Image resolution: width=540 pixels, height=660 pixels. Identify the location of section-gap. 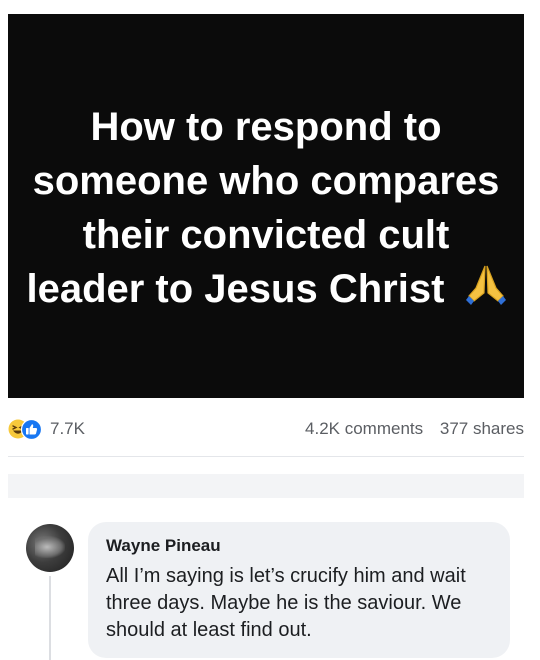
(266, 486).